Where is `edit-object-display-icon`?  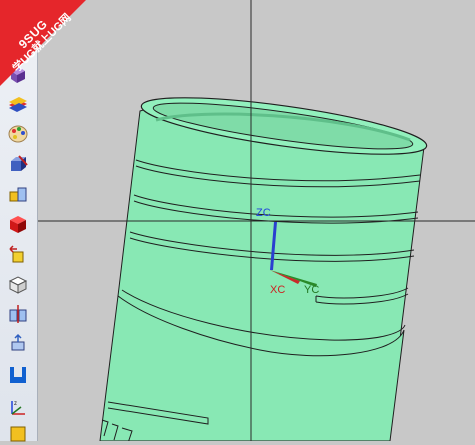 edit-object-display-icon is located at coordinates (18, 164).